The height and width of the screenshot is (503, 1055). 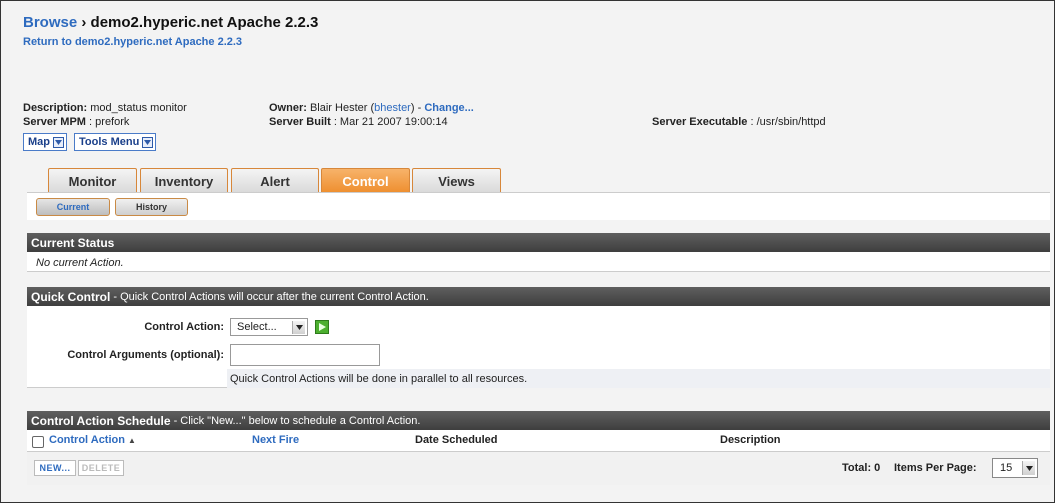 What do you see at coordinates (750, 440) in the screenshot?
I see `column-description: Description` at bounding box center [750, 440].